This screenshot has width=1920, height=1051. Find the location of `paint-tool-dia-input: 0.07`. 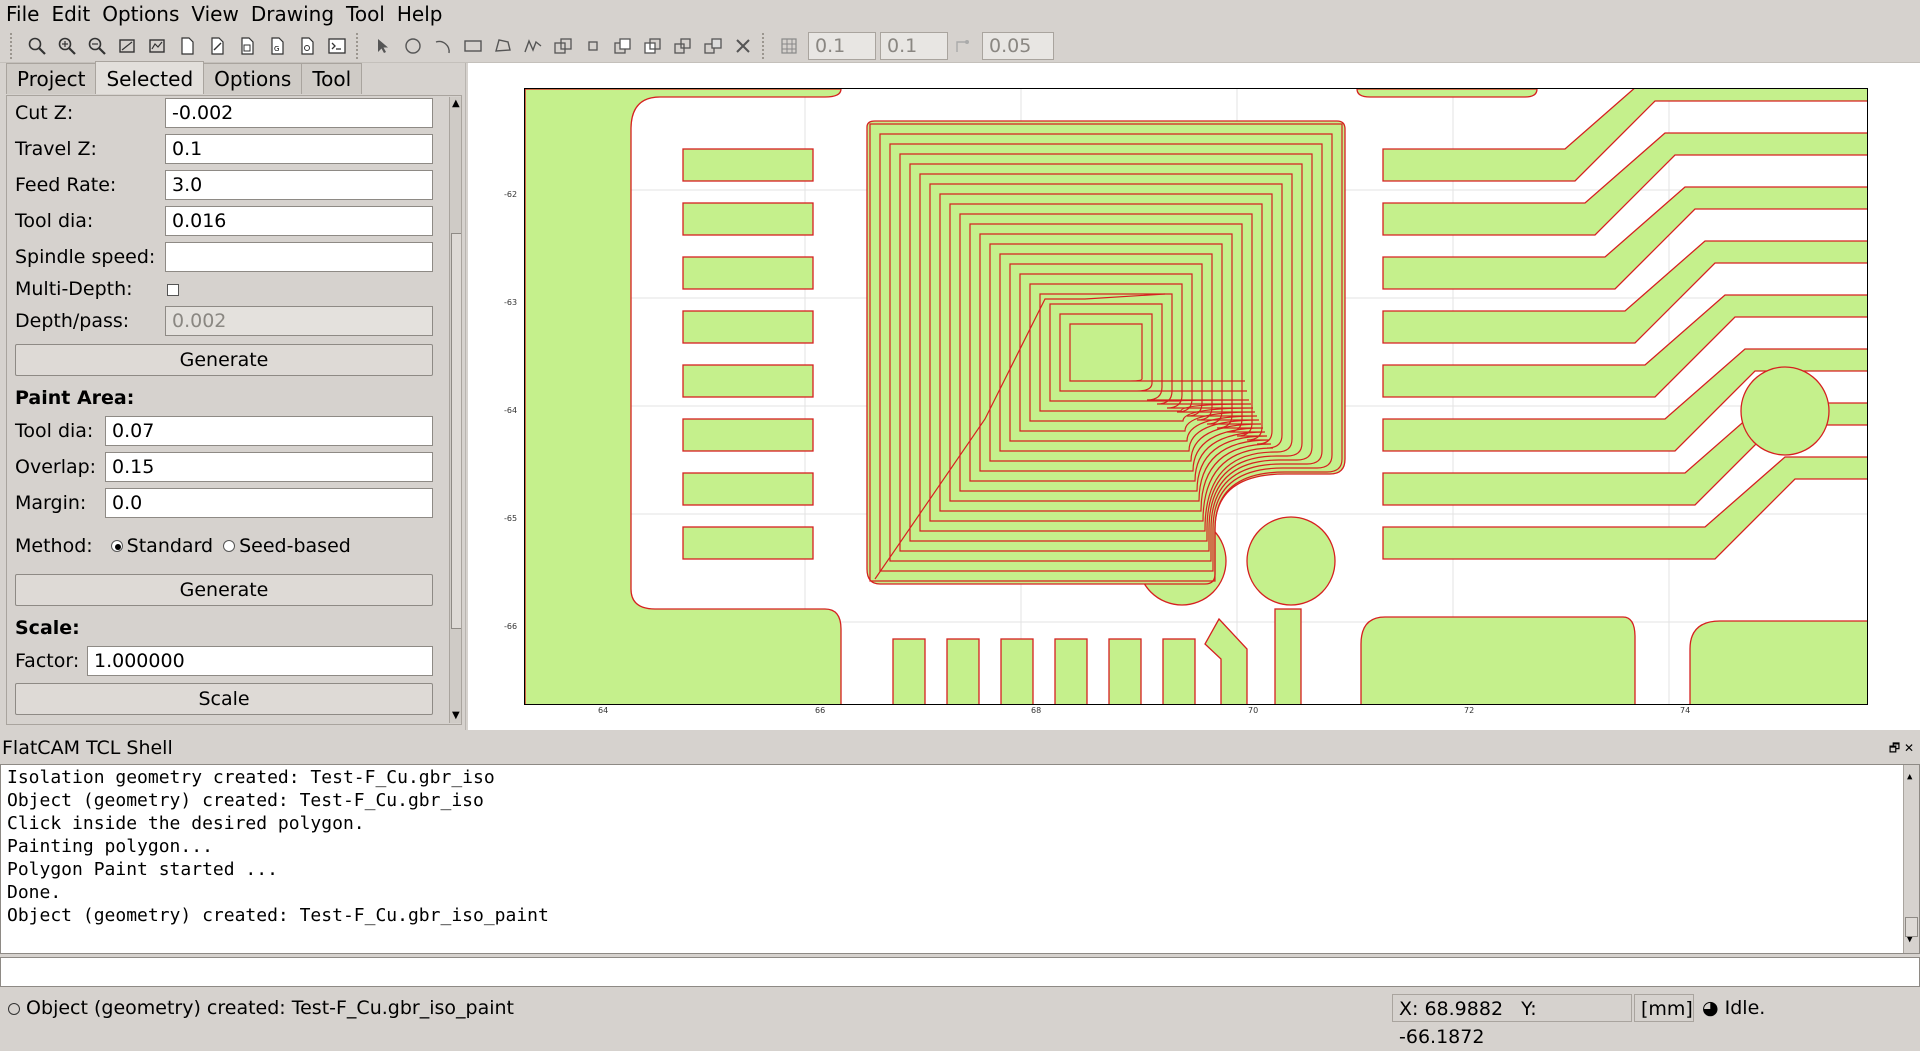

paint-tool-dia-input: 0.07 is located at coordinates (269, 431).